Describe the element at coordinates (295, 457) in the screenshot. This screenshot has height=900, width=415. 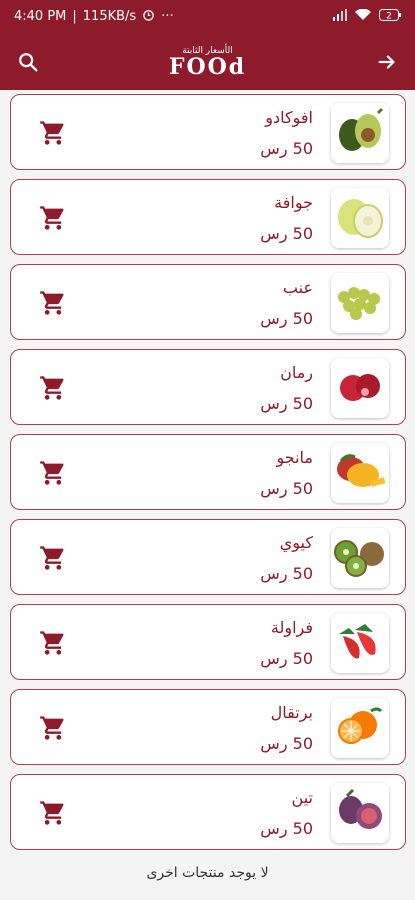
I see `product-name: مانجو` at that location.